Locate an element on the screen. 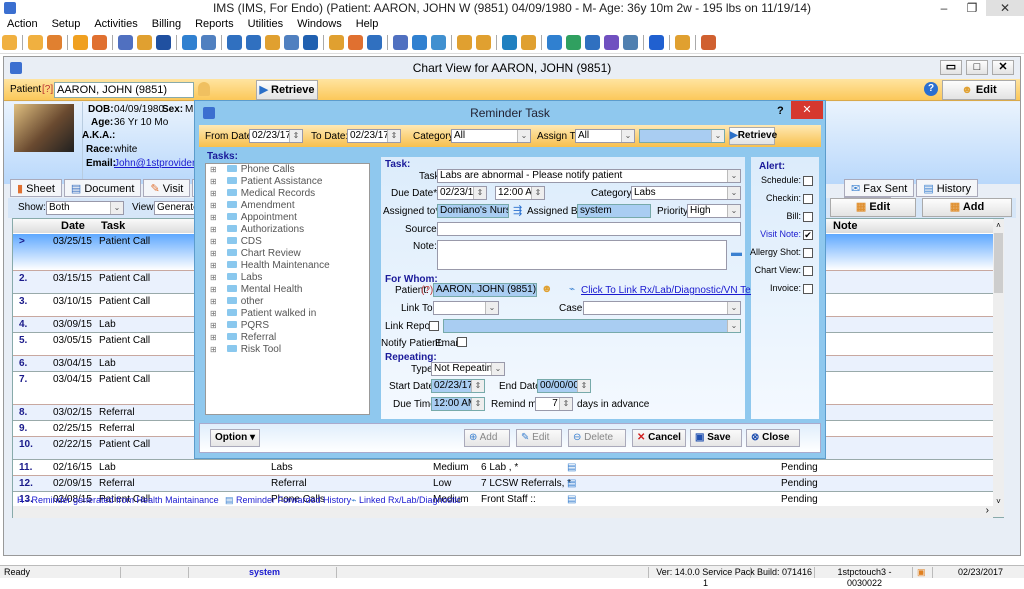  tree-item: ⊞ Authorizations is located at coordinates (287, 230).